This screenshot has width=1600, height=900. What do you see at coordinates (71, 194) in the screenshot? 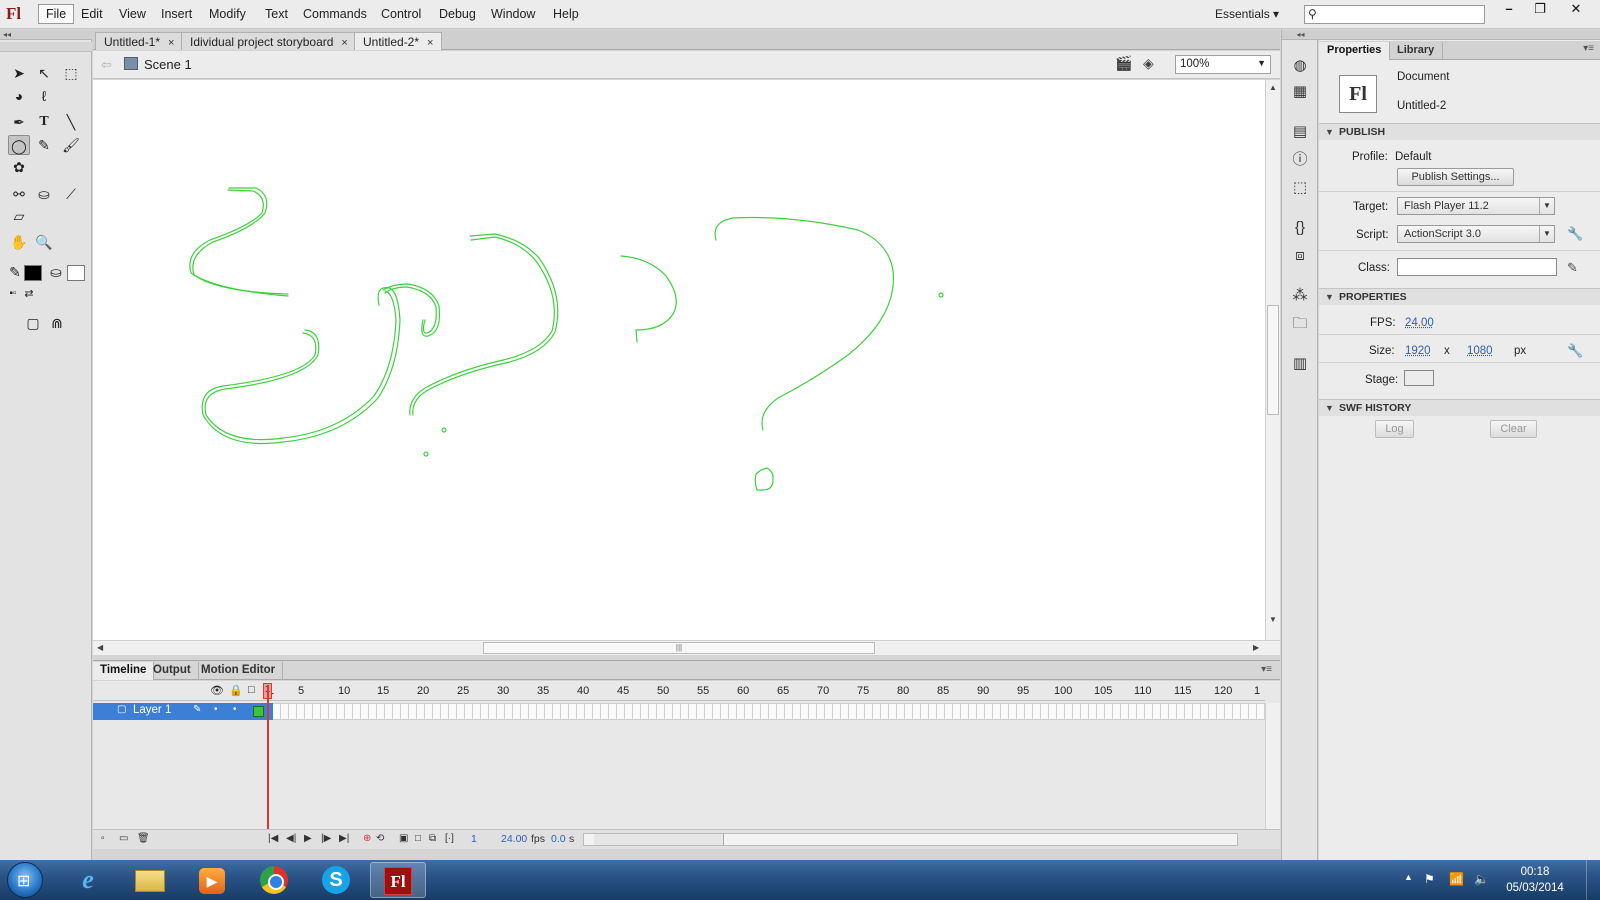
I see `eyedropper-tool-icon: ⟋` at bounding box center [71, 194].